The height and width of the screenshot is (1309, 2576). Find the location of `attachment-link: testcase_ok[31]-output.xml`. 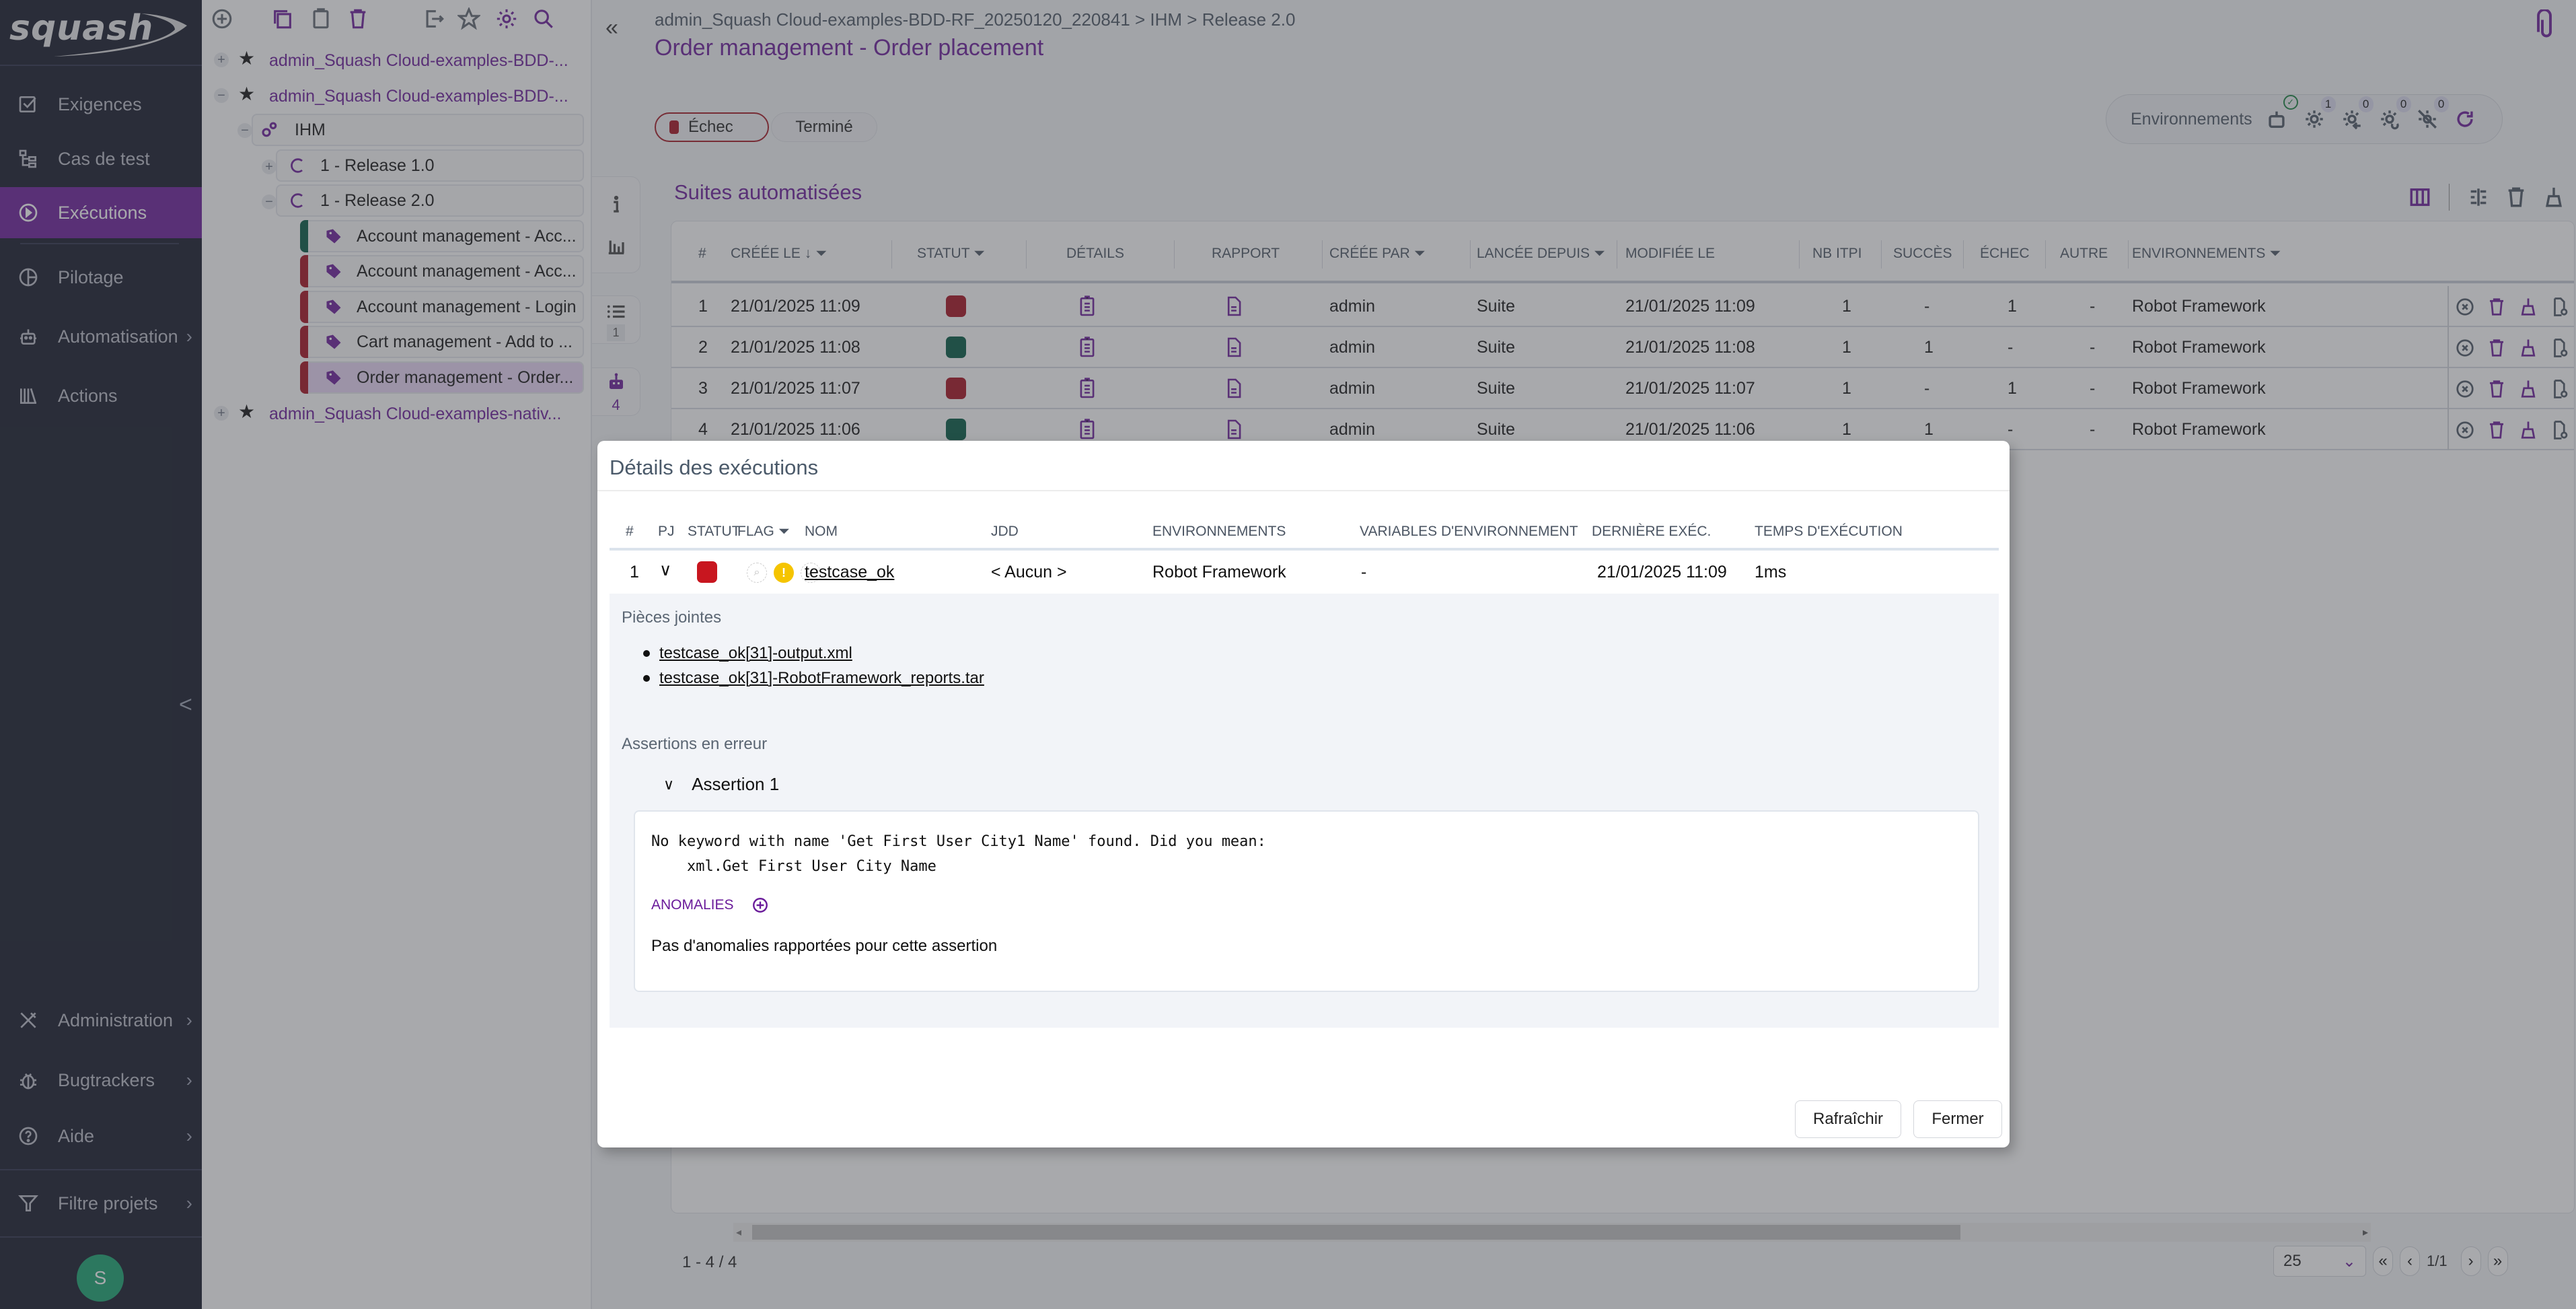

attachment-link: testcase_ok[31]-output.xml is located at coordinates (755, 653).